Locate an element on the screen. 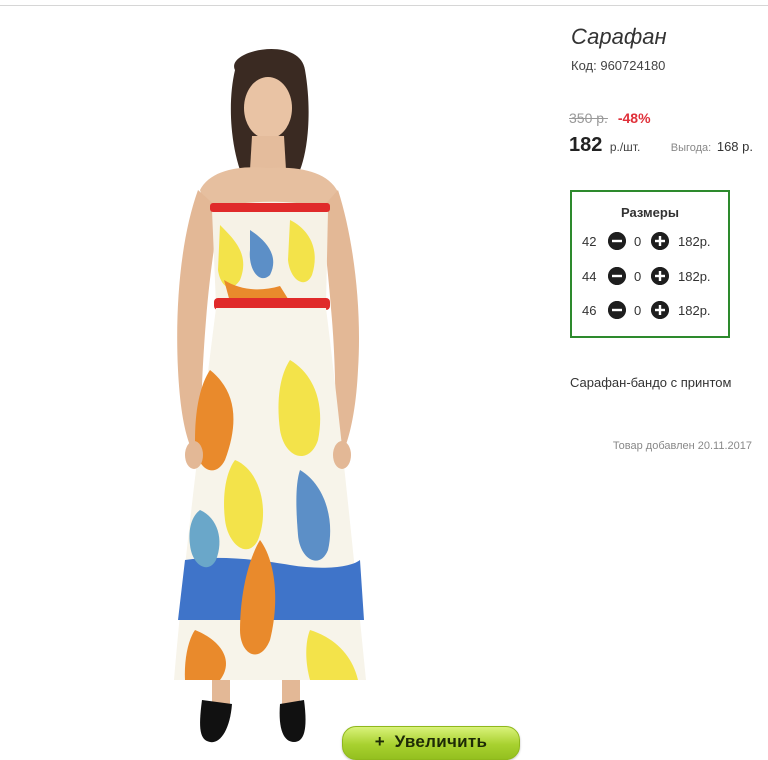 The width and height of the screenshot is (768, 760). sku-value: 960724180 is located at coordinates (633, 65).